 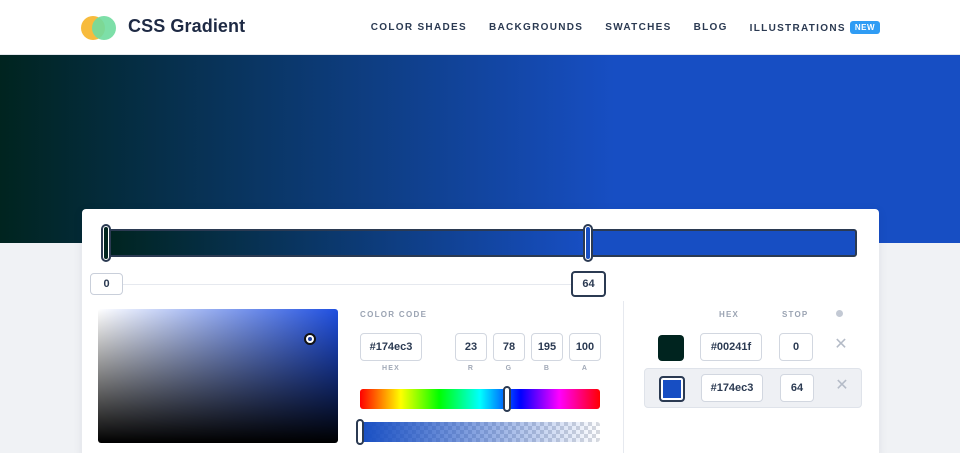 I want to click on nav-illustrations: ILLUSTRATIONS NEW, so click(x=815, y=27).